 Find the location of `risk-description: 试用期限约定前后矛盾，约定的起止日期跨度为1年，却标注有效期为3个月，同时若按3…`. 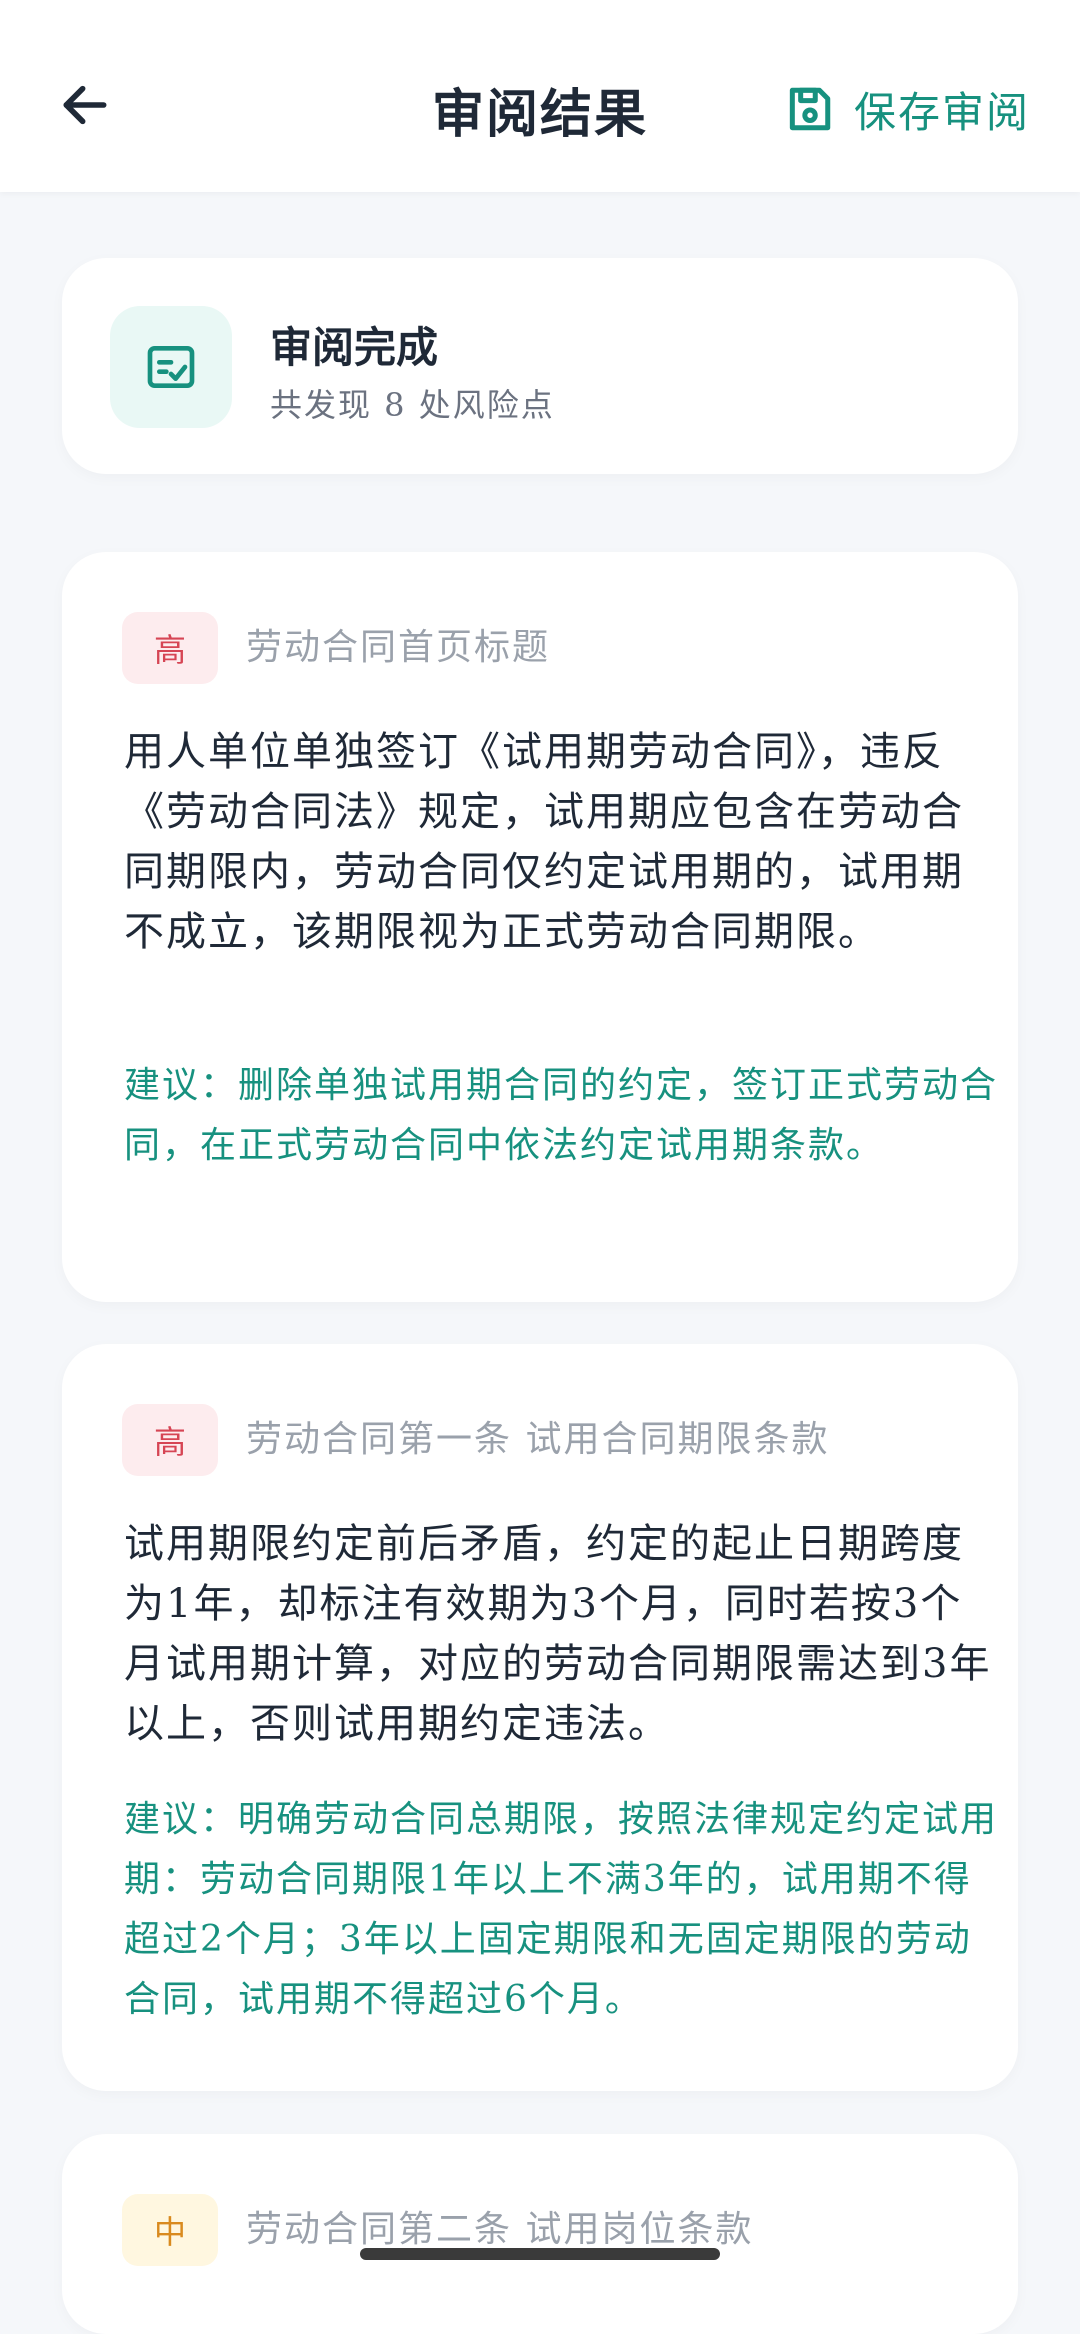

risk-description: 试用期限约定前后矛盾，约定的起止日期跨度为1年，却标注有效期为3个月，同时若按3… is located at coordinates (558, 1634).